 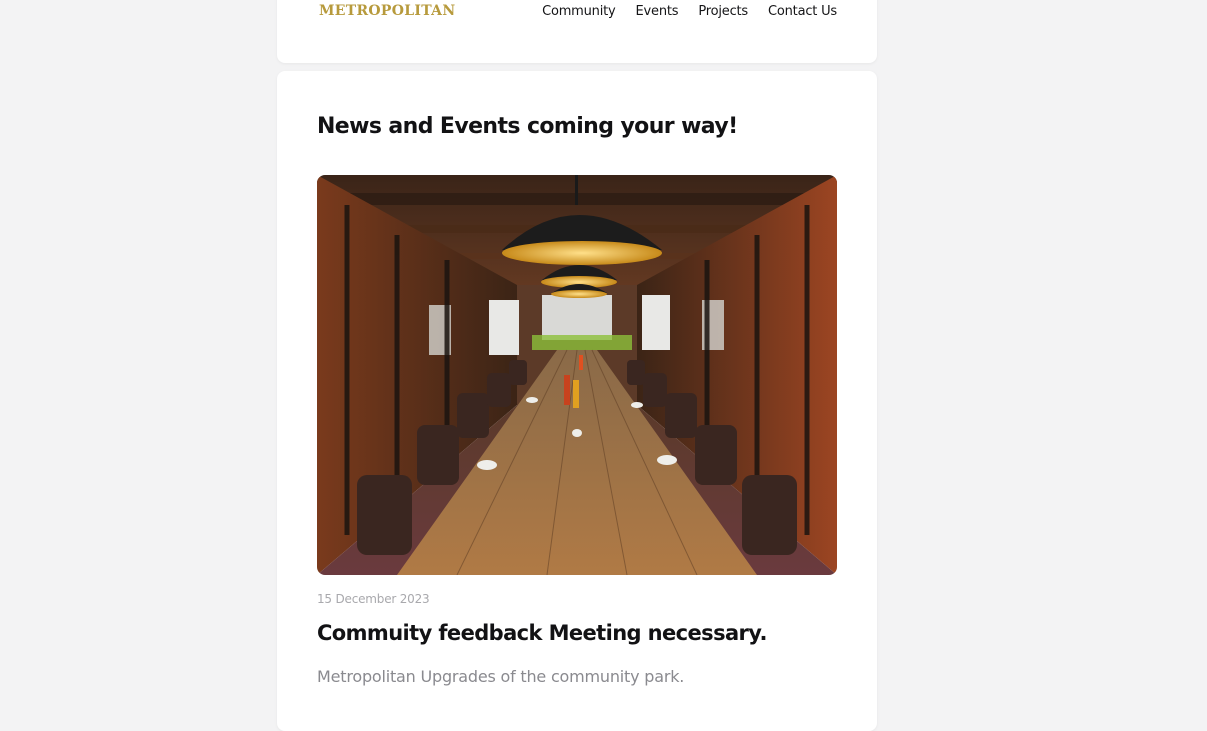 What do you see at coordinates (689, 11) in the screenshot?
I see `main-nav: Community Events Projects Contact Us` at bounding box center [689, 11].